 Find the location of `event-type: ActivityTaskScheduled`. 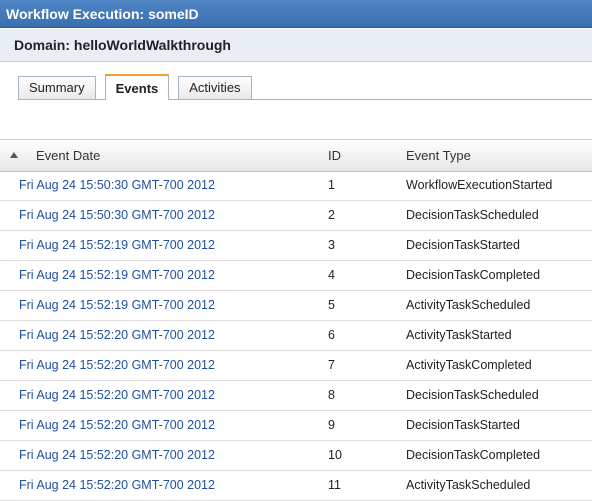

event-type: ActivityTaskScheduled is located at coordinates (468, 305).